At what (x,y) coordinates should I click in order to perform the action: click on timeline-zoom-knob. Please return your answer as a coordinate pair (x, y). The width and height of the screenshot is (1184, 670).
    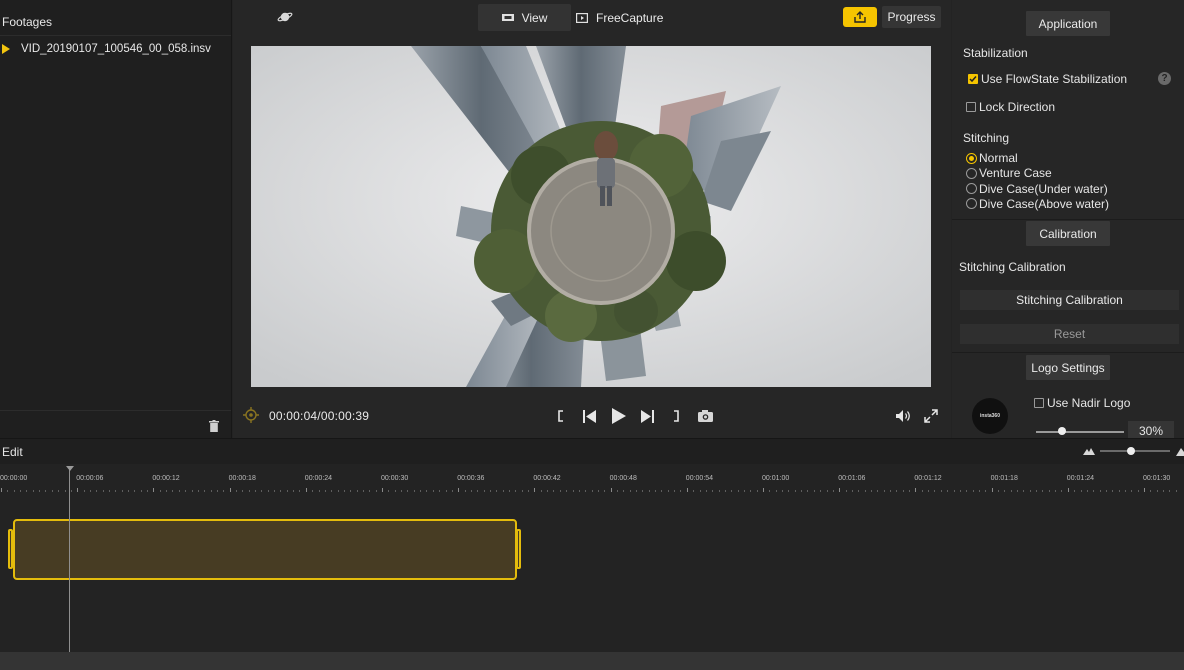
    Looking at the image, I should click on (1131, 451).